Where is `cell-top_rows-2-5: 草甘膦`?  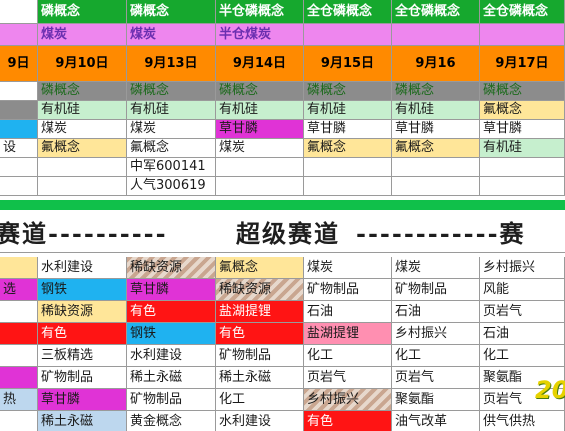
cell-top_rows-2-5: 草甘膦 is located at coordinates (436, 129).